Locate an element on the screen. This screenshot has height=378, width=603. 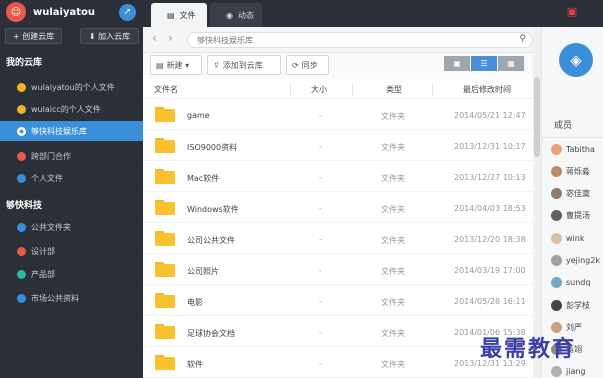
table-row: game - 文件夹 2014/05/21 12:47 is located at coordinates (339, 115).